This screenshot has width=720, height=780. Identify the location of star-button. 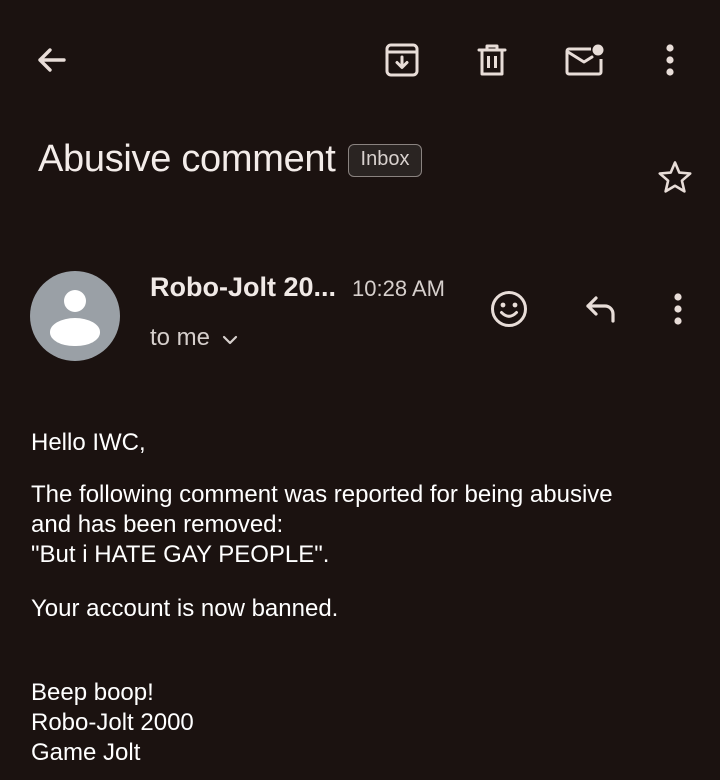
(675, 178).